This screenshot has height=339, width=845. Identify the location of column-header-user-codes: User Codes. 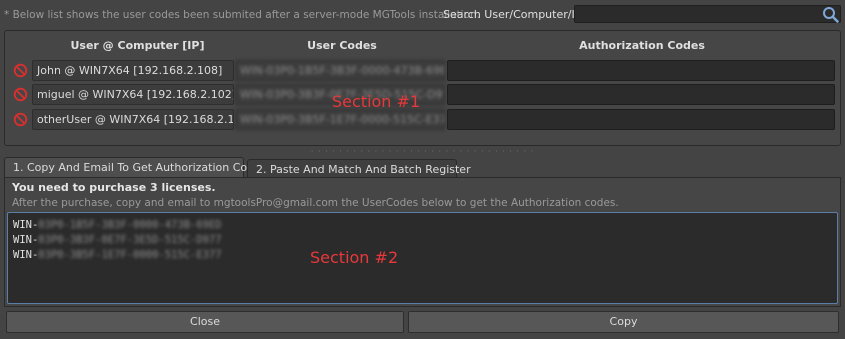
(342, 45).